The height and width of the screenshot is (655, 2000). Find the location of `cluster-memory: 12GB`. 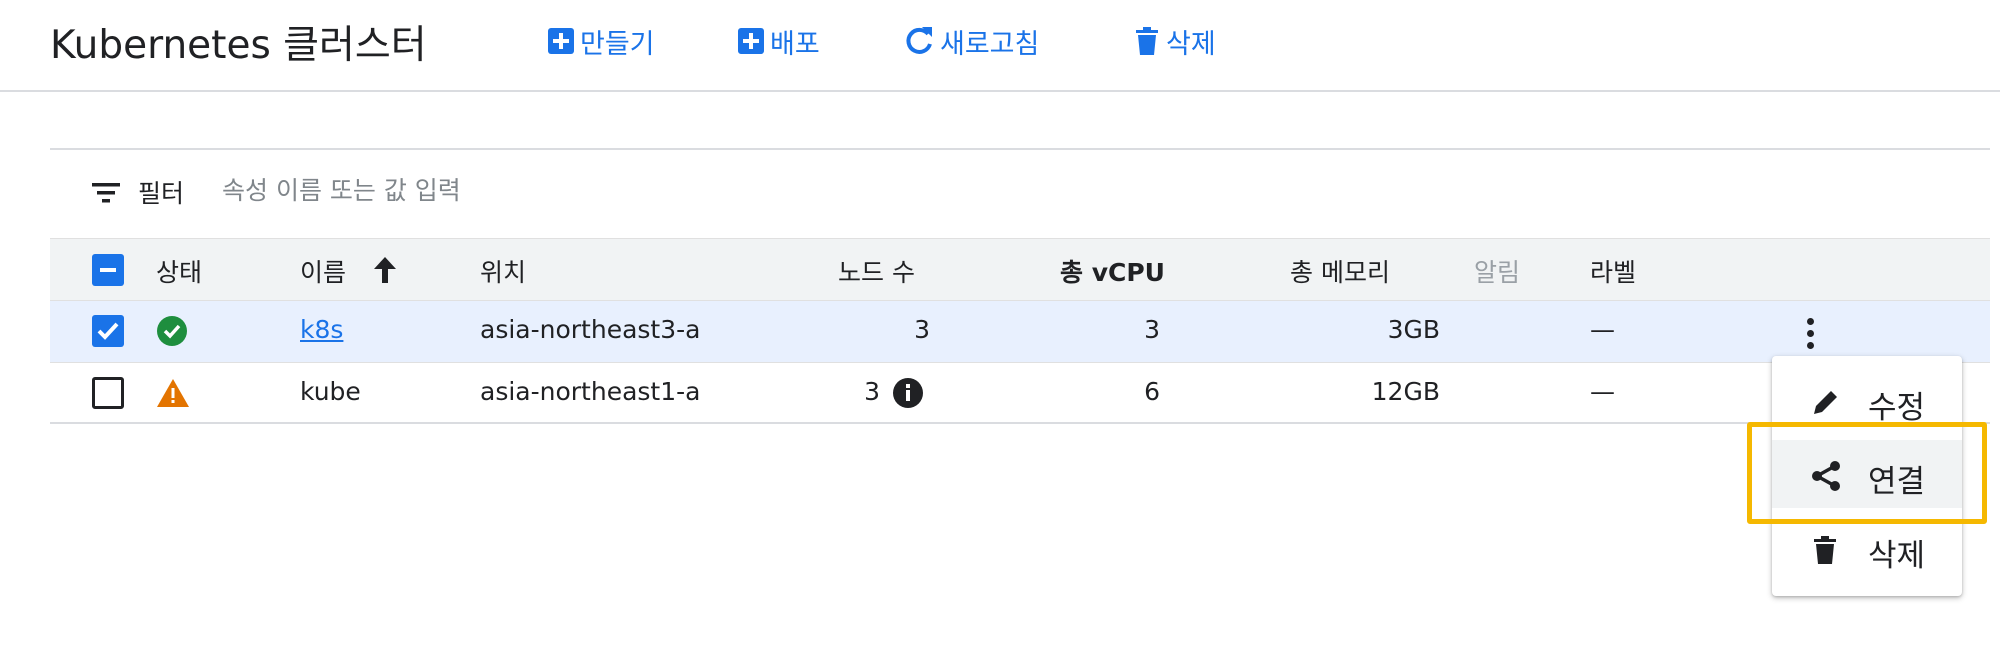

cluster-memory: 12GB is located at coordinates (1405, 391).